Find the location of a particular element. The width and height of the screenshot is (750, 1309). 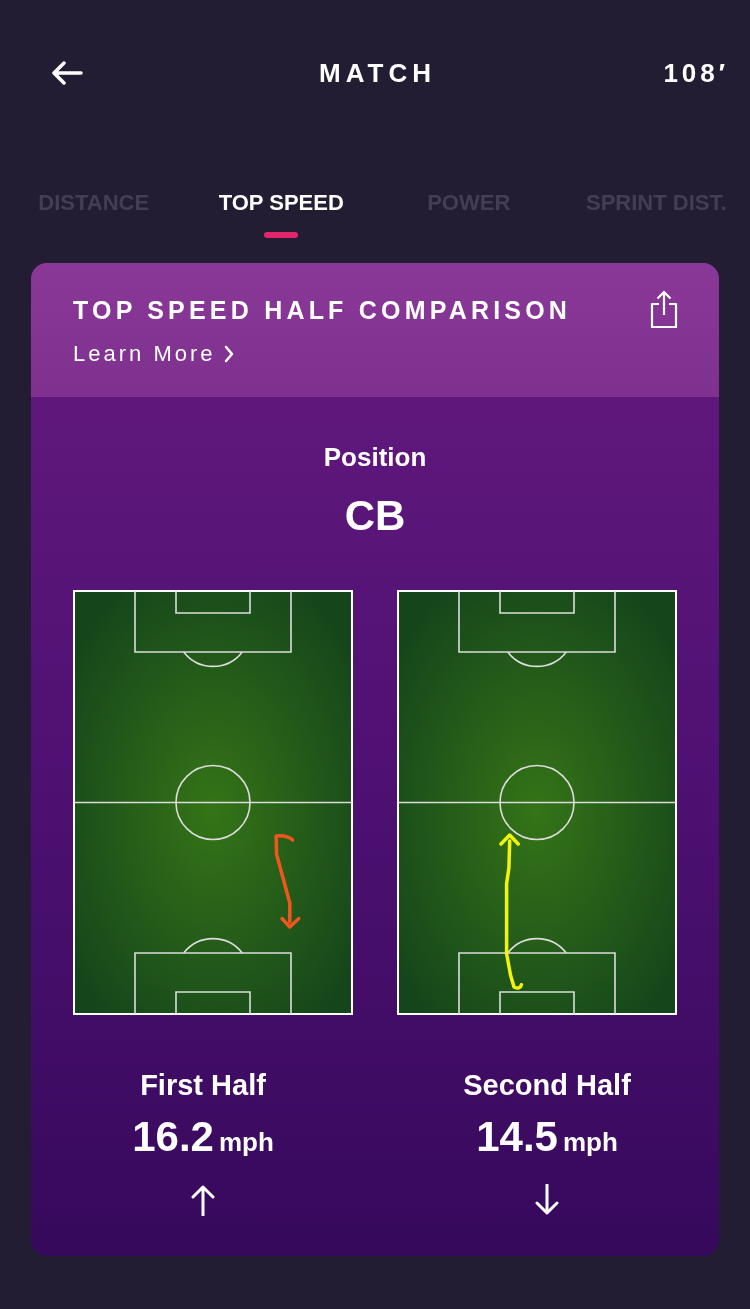

half-label: Second Half is located at coordinates (547, 1085).